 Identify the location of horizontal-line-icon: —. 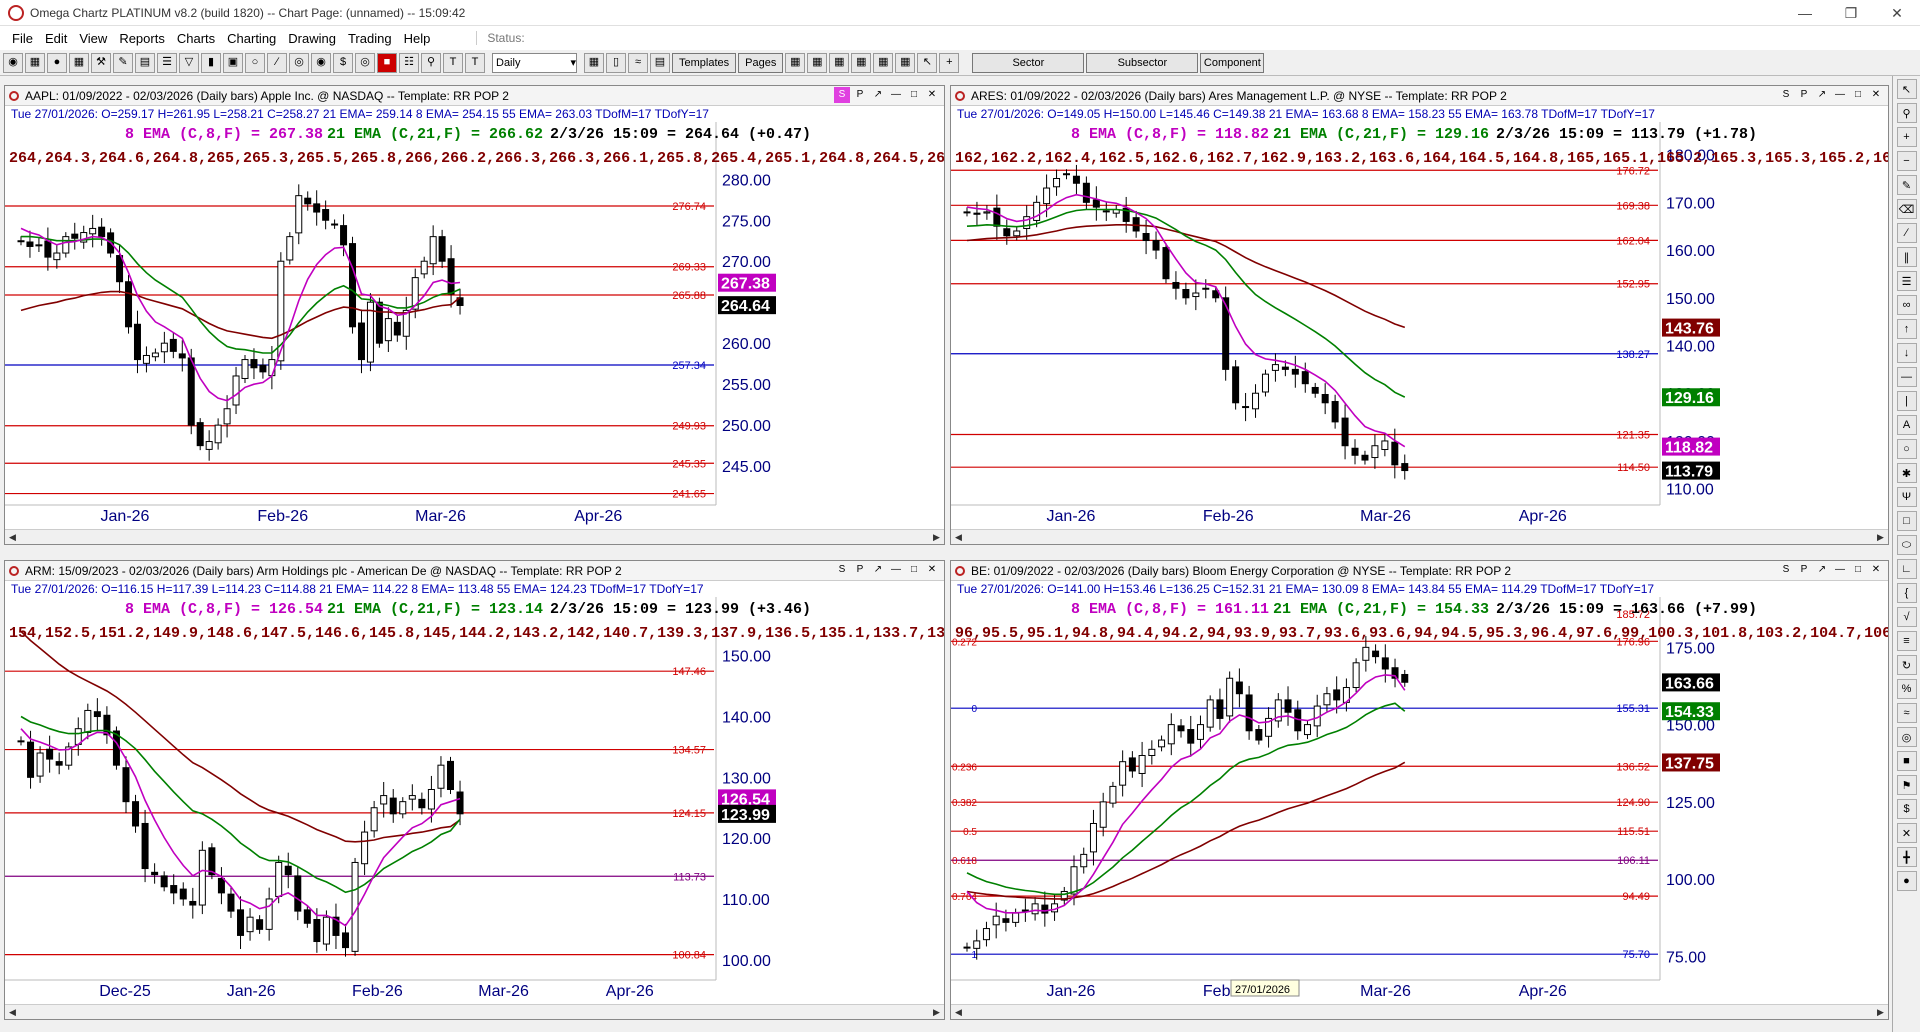
(1906, 377).